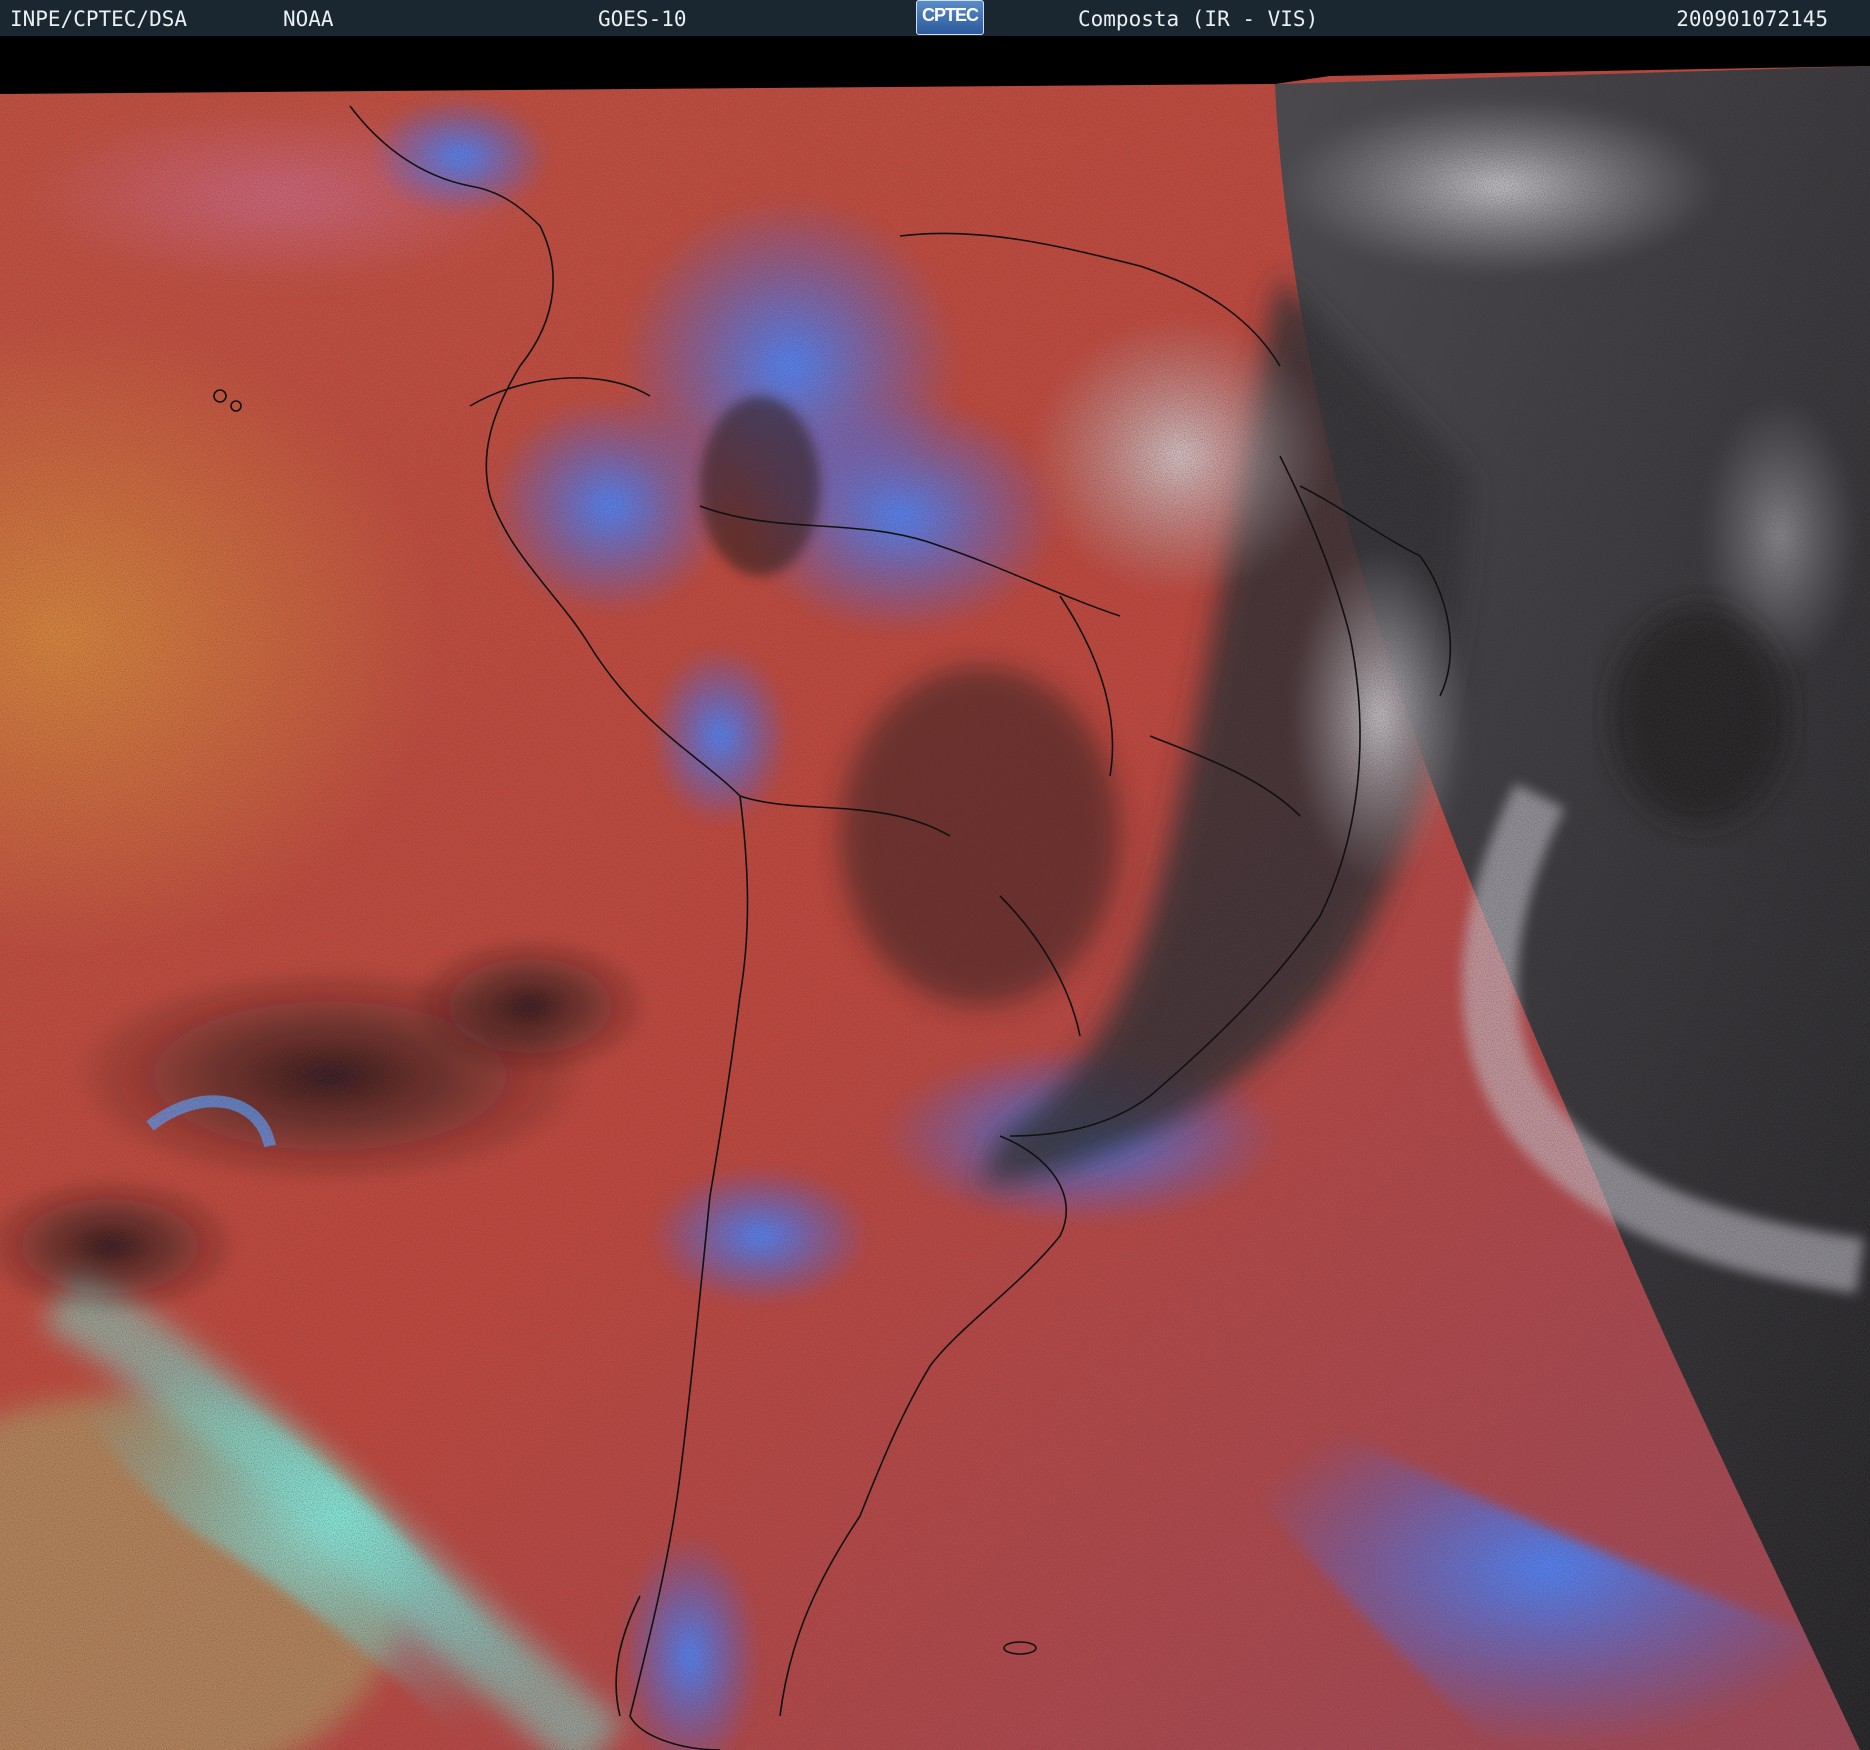  I want to click on source-label: NOAA, so click(308, 19).